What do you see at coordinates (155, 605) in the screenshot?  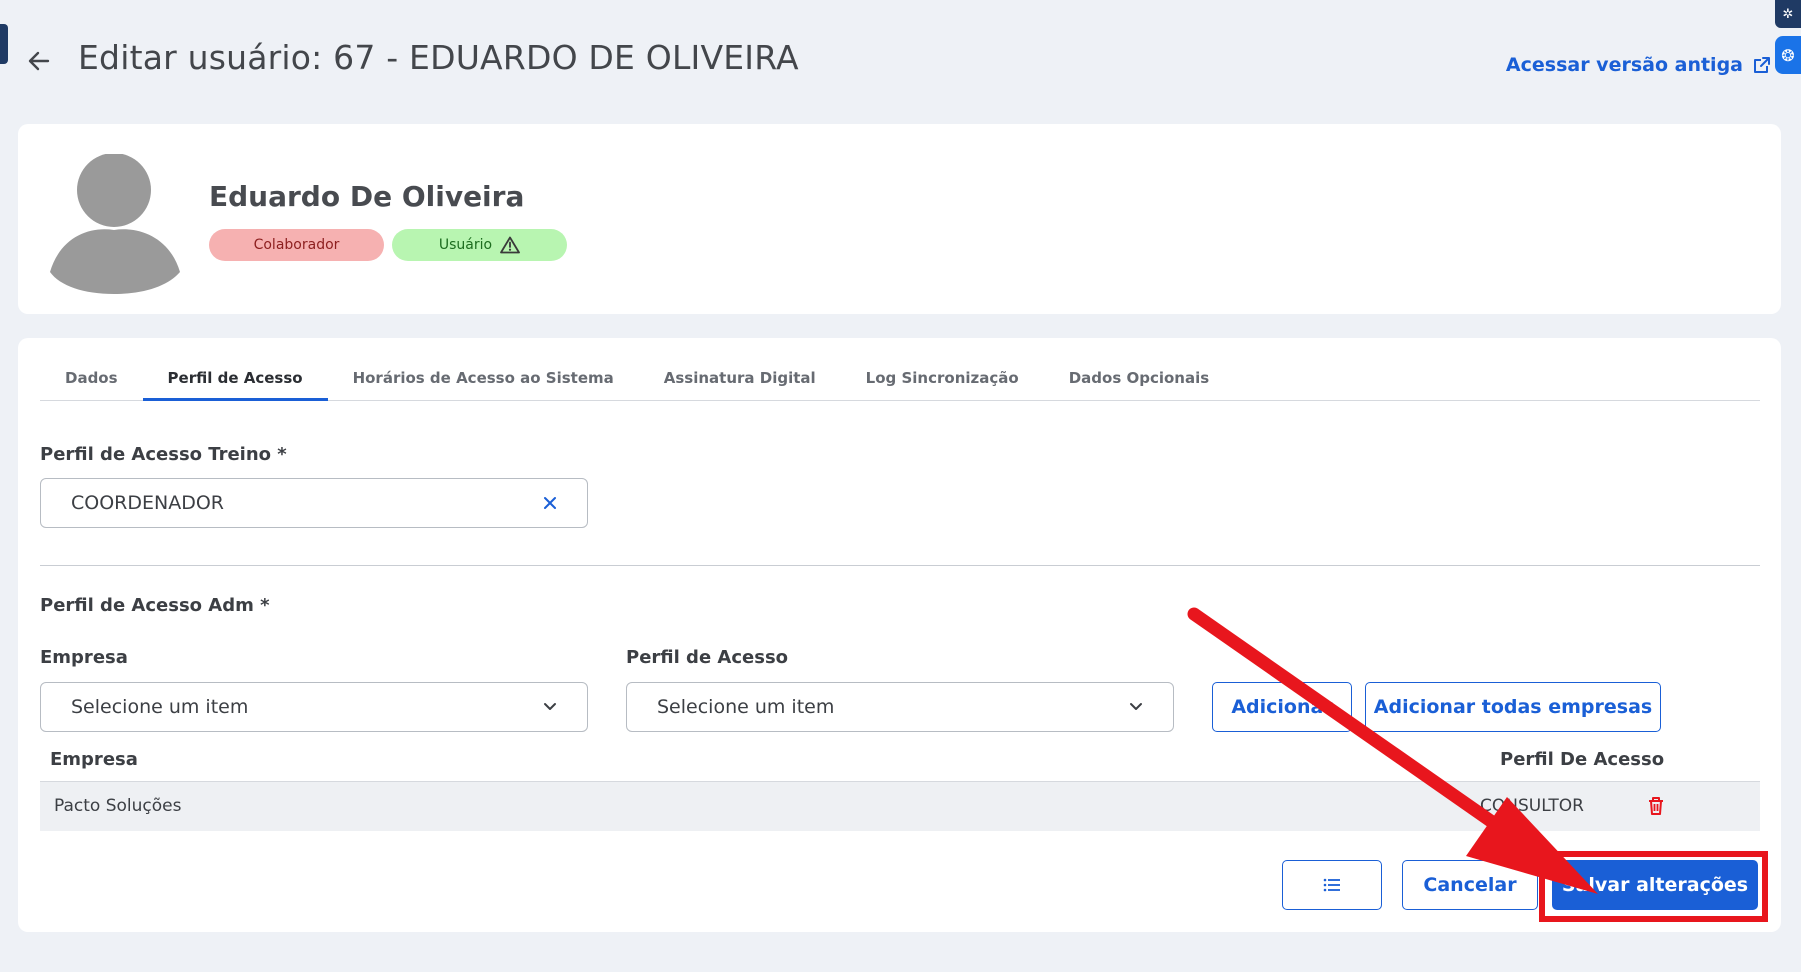 I see `adm-section-label: Perfil de Acesso Adm *` at bounding box center [155, 605].